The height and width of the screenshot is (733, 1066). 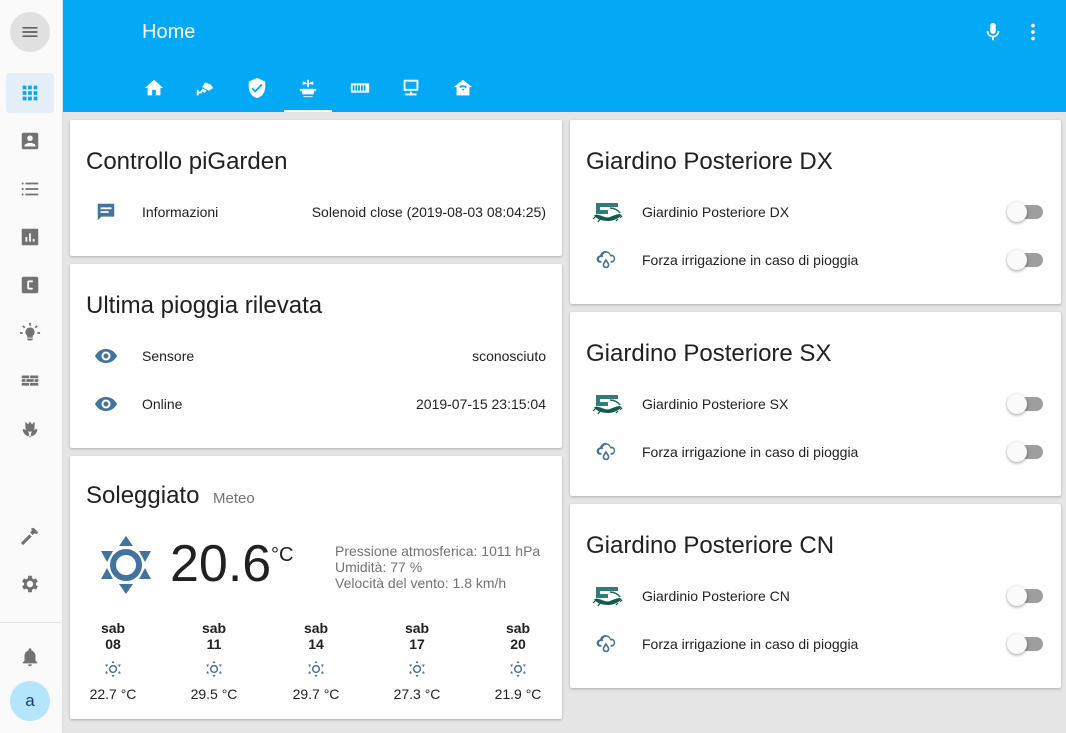 What do you see at coordinates (31, 622) in the screenshot?
I see `sidebar-divider` at bounding box center [31, 622].